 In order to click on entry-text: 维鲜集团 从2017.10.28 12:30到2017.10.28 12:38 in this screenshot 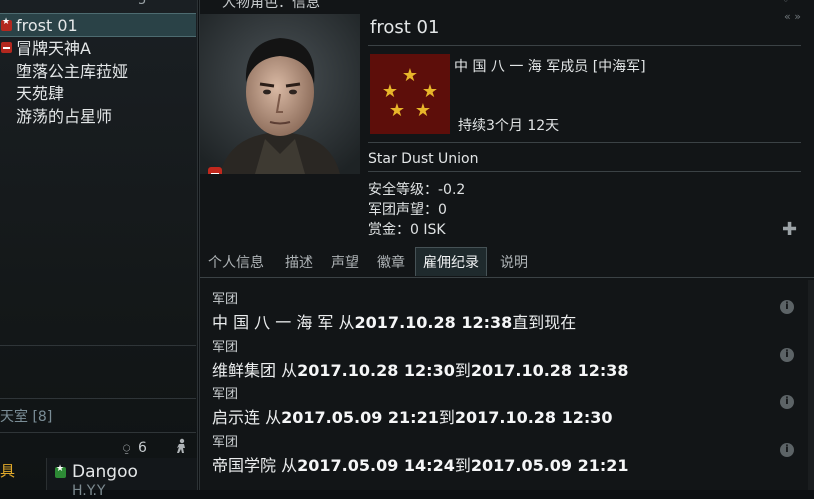, I will do `click(420, 370)`.